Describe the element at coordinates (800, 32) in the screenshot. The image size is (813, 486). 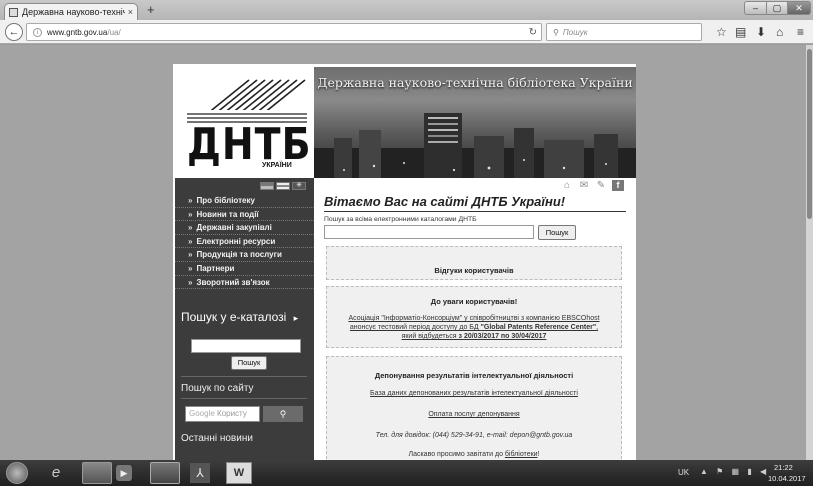
I see `menu-icon: ≡` at that location.